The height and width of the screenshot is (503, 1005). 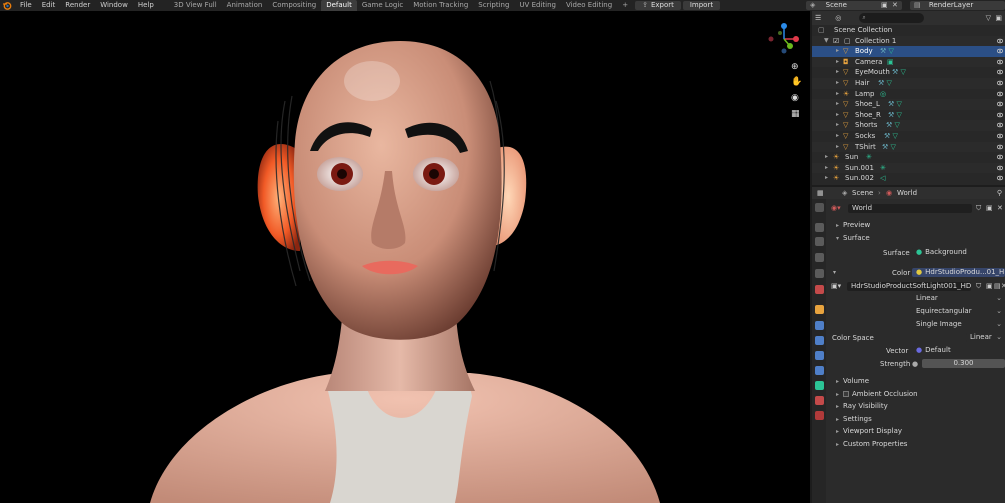 What do you see at coordinates (701, 5) in the screenshot?
I see `import-button: Import` at bounding box center [701, 5].